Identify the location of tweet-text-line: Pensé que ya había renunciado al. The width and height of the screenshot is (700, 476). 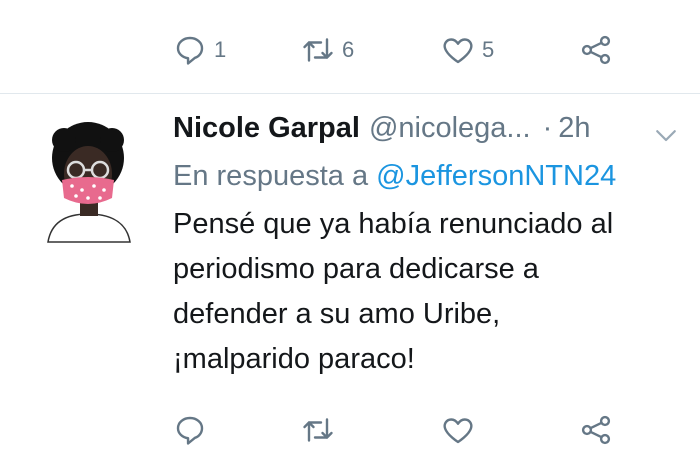
(393, 224).